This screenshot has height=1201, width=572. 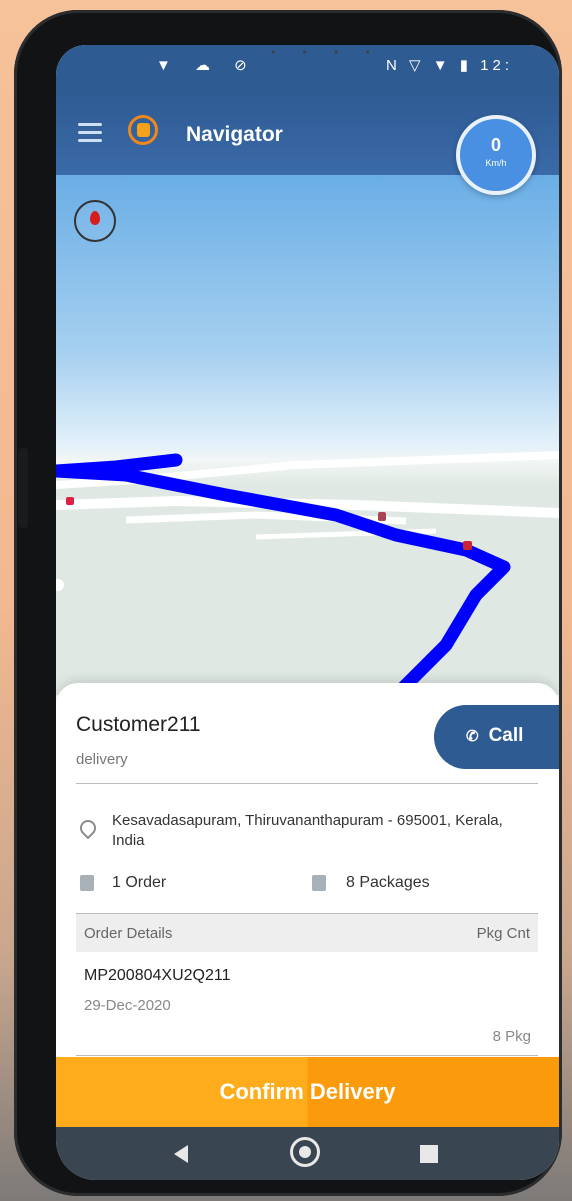 What do you see at coordinates (181, 1154) in the screenshot?
I see `back-icon` at bounding box center [181, 1154].